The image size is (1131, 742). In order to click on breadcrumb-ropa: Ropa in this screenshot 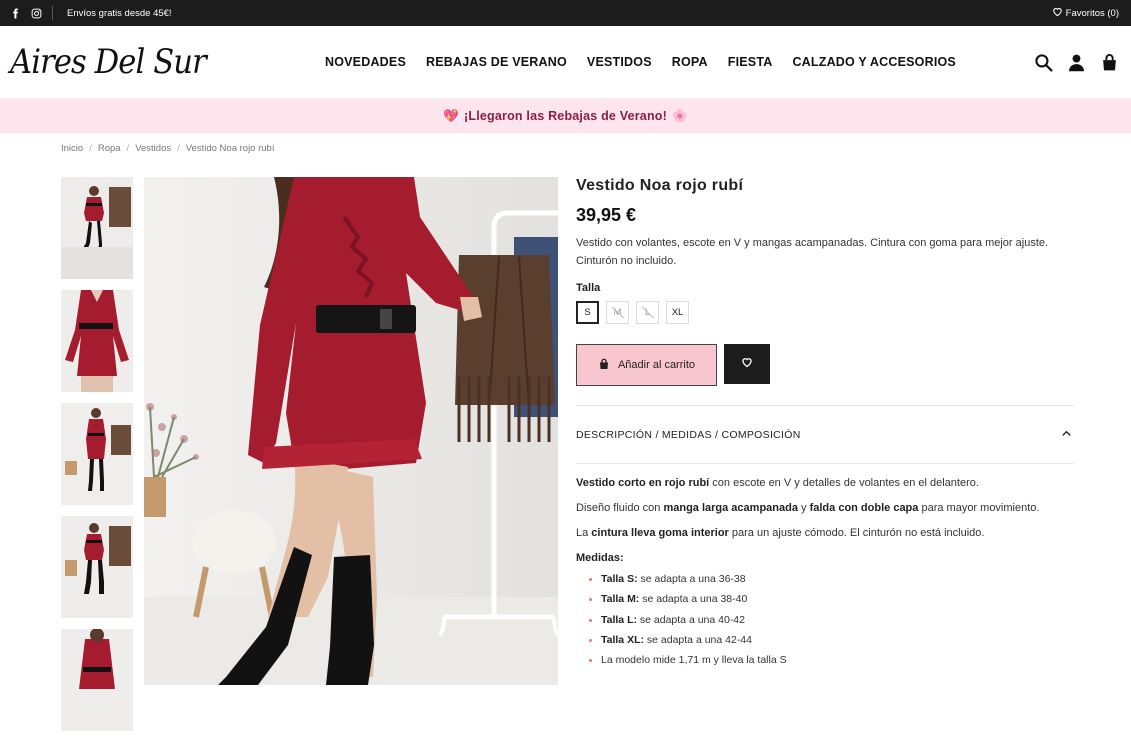, I will do `click(109, 148)`.